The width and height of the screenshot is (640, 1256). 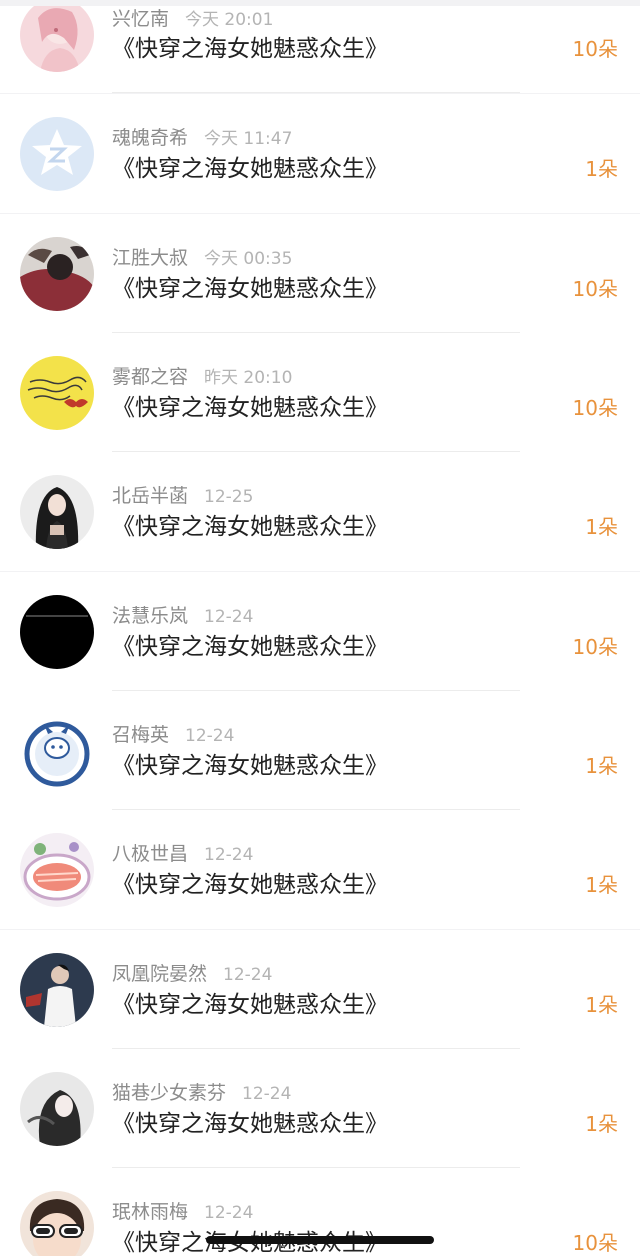 What do you see at coordinates (169, 1093) in the screenshot?
I see `user-name: 猫巷少女素芬` at bounding box center [169, 1093].